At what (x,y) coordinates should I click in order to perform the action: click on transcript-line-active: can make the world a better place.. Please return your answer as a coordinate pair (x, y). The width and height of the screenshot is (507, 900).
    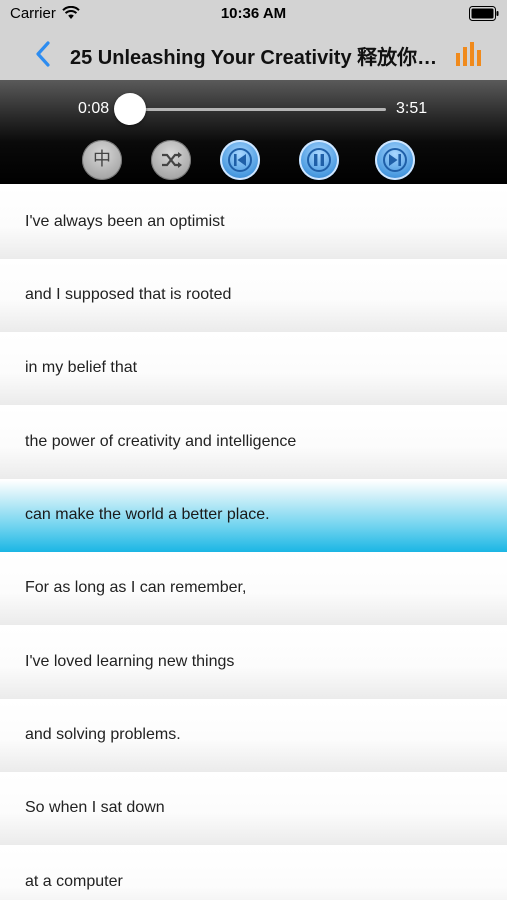
    Looking at the image, I should click on (253, 516).